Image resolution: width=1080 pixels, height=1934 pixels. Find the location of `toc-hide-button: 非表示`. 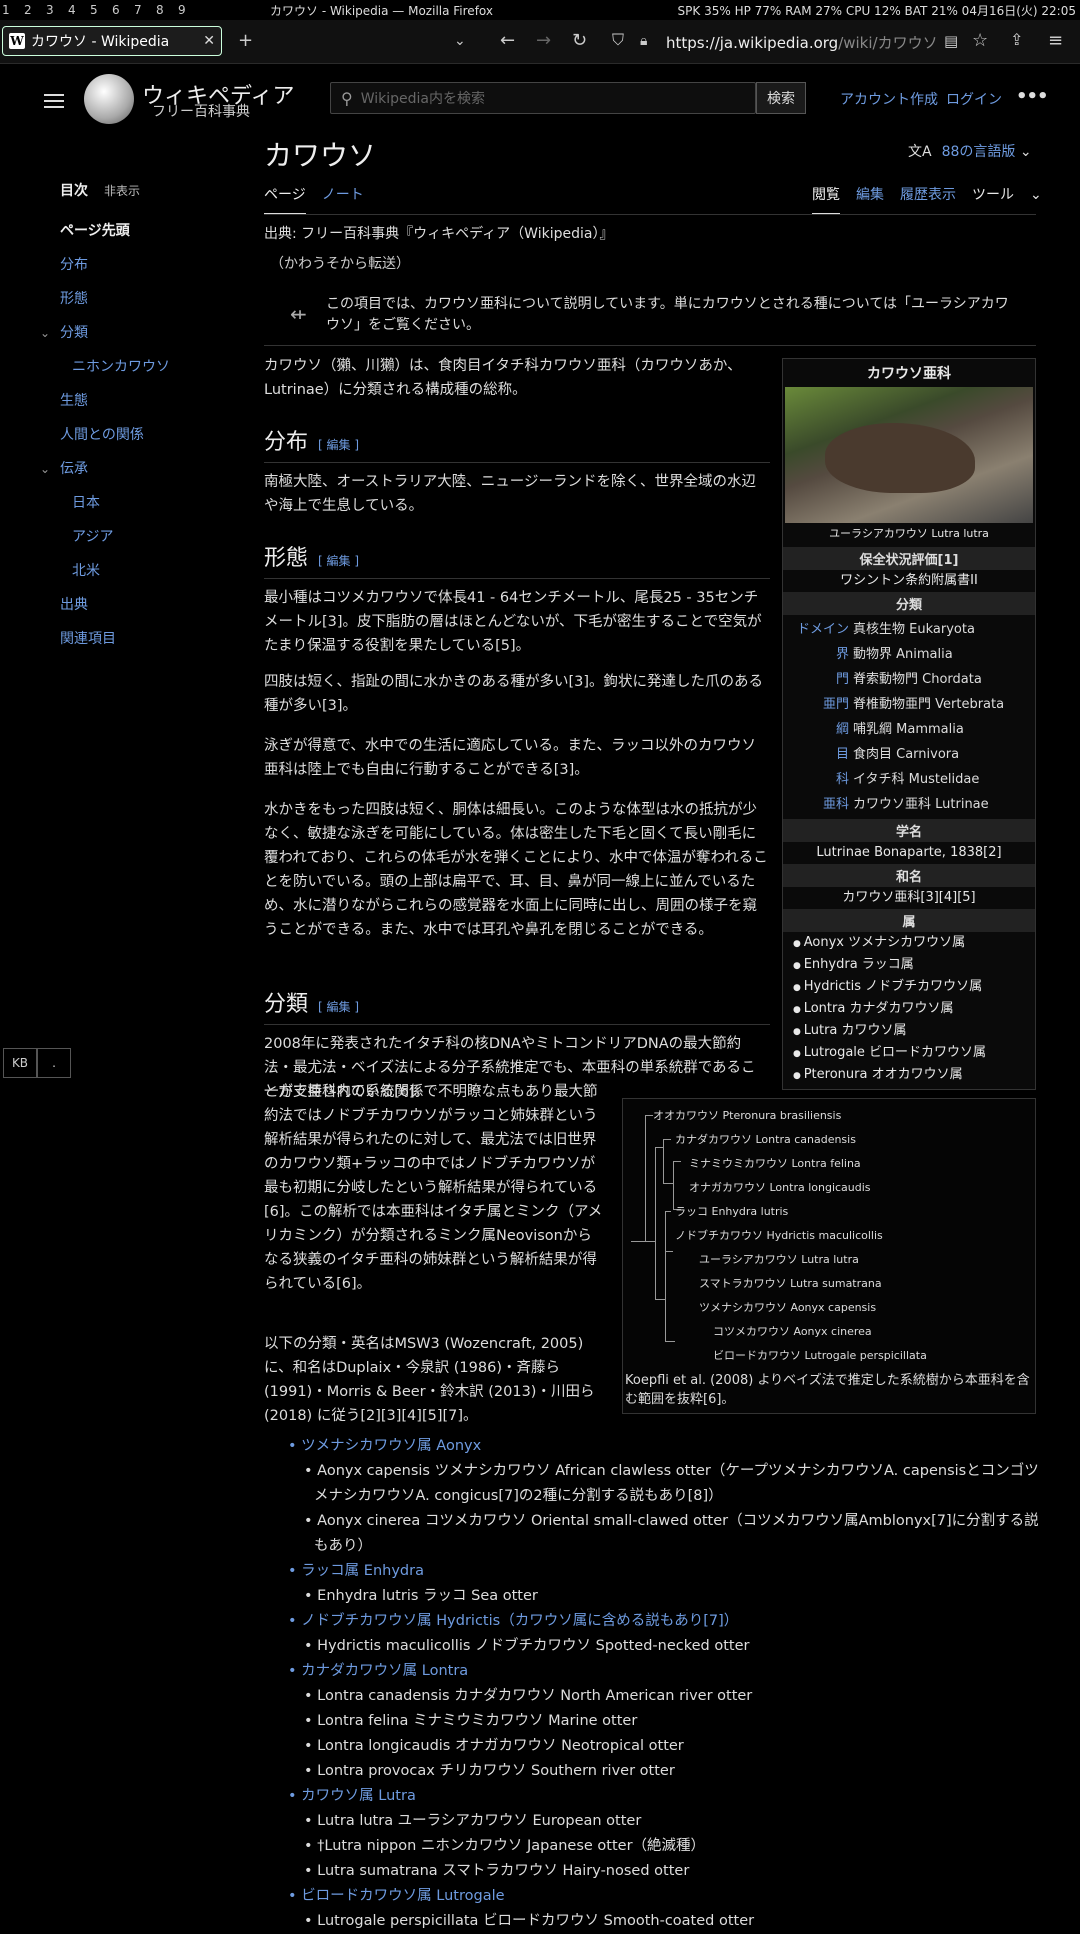

toc-hide-button: 非表示 is located at coordinates (122, 190).